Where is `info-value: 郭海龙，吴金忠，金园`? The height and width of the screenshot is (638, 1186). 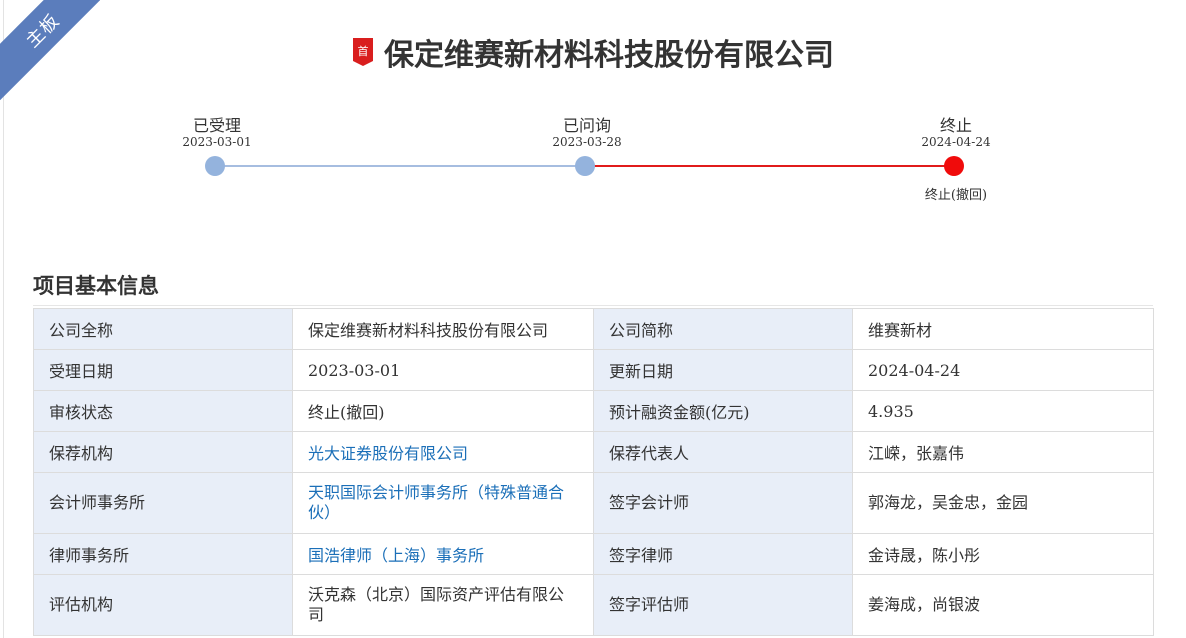 info-value: 郭海龙，吴金忠，金园 is located at coordinates (1003, 503).